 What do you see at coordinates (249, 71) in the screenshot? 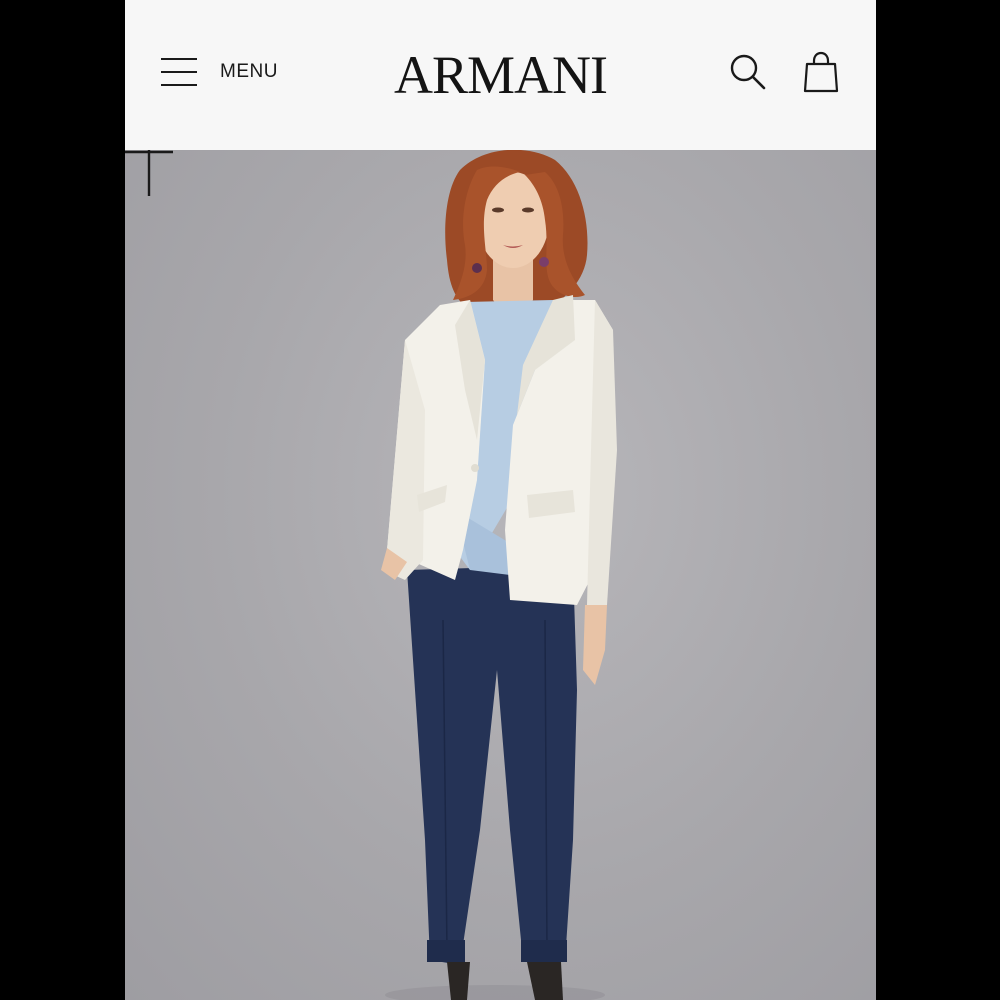
I see `menu-label: MENU` at bounding box center [249, 71].